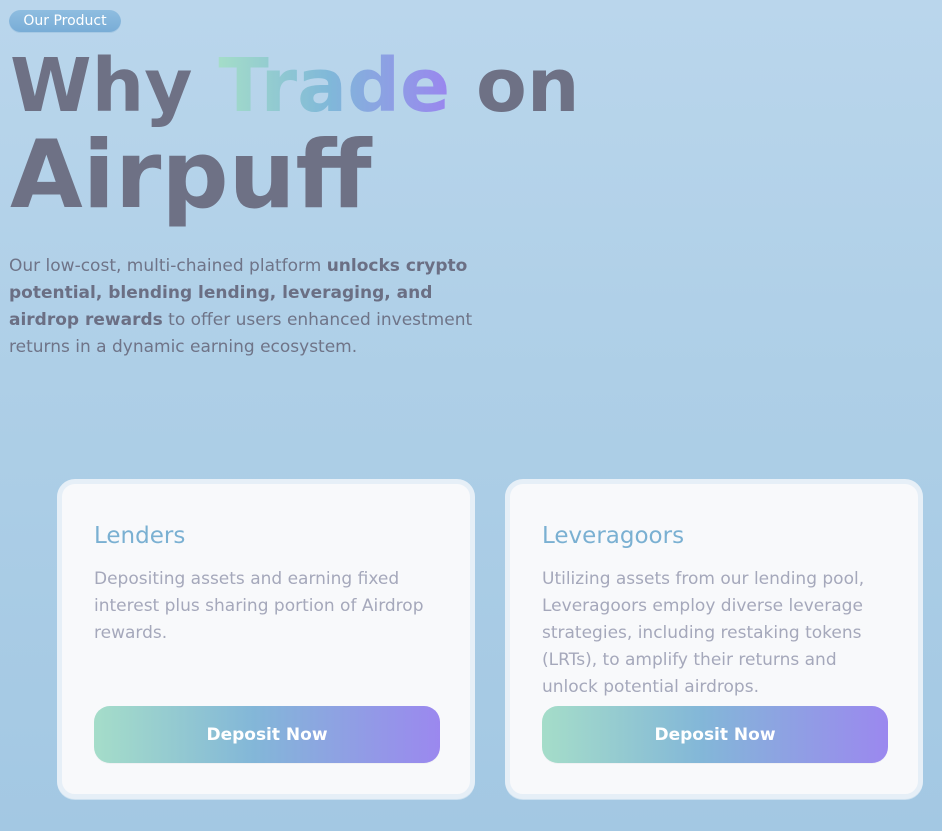  Describe the element at coordinates (191, 175) in the screenshot. I see `headline-line-2: Airpuff` at that location.